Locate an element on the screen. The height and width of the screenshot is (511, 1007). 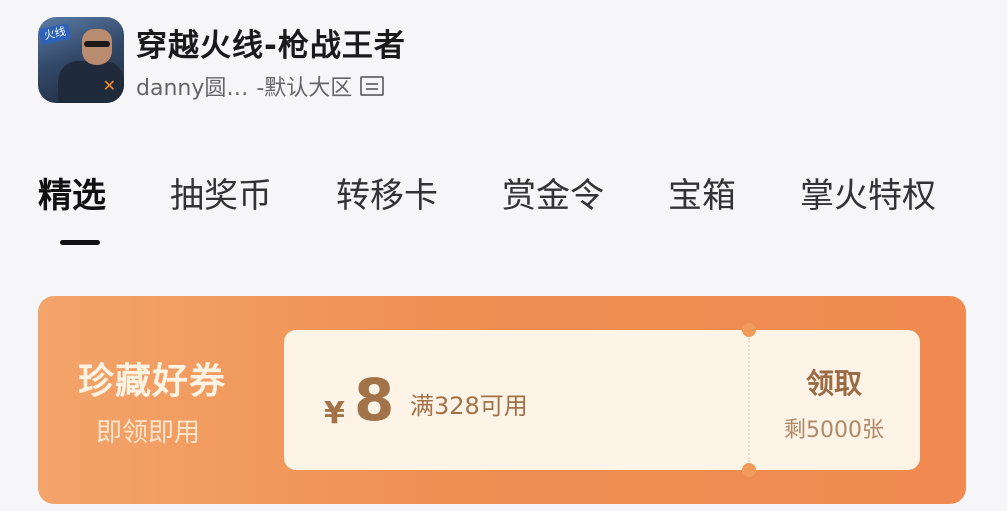
app-icon-sunglasses is located at coordinates (97, 44).